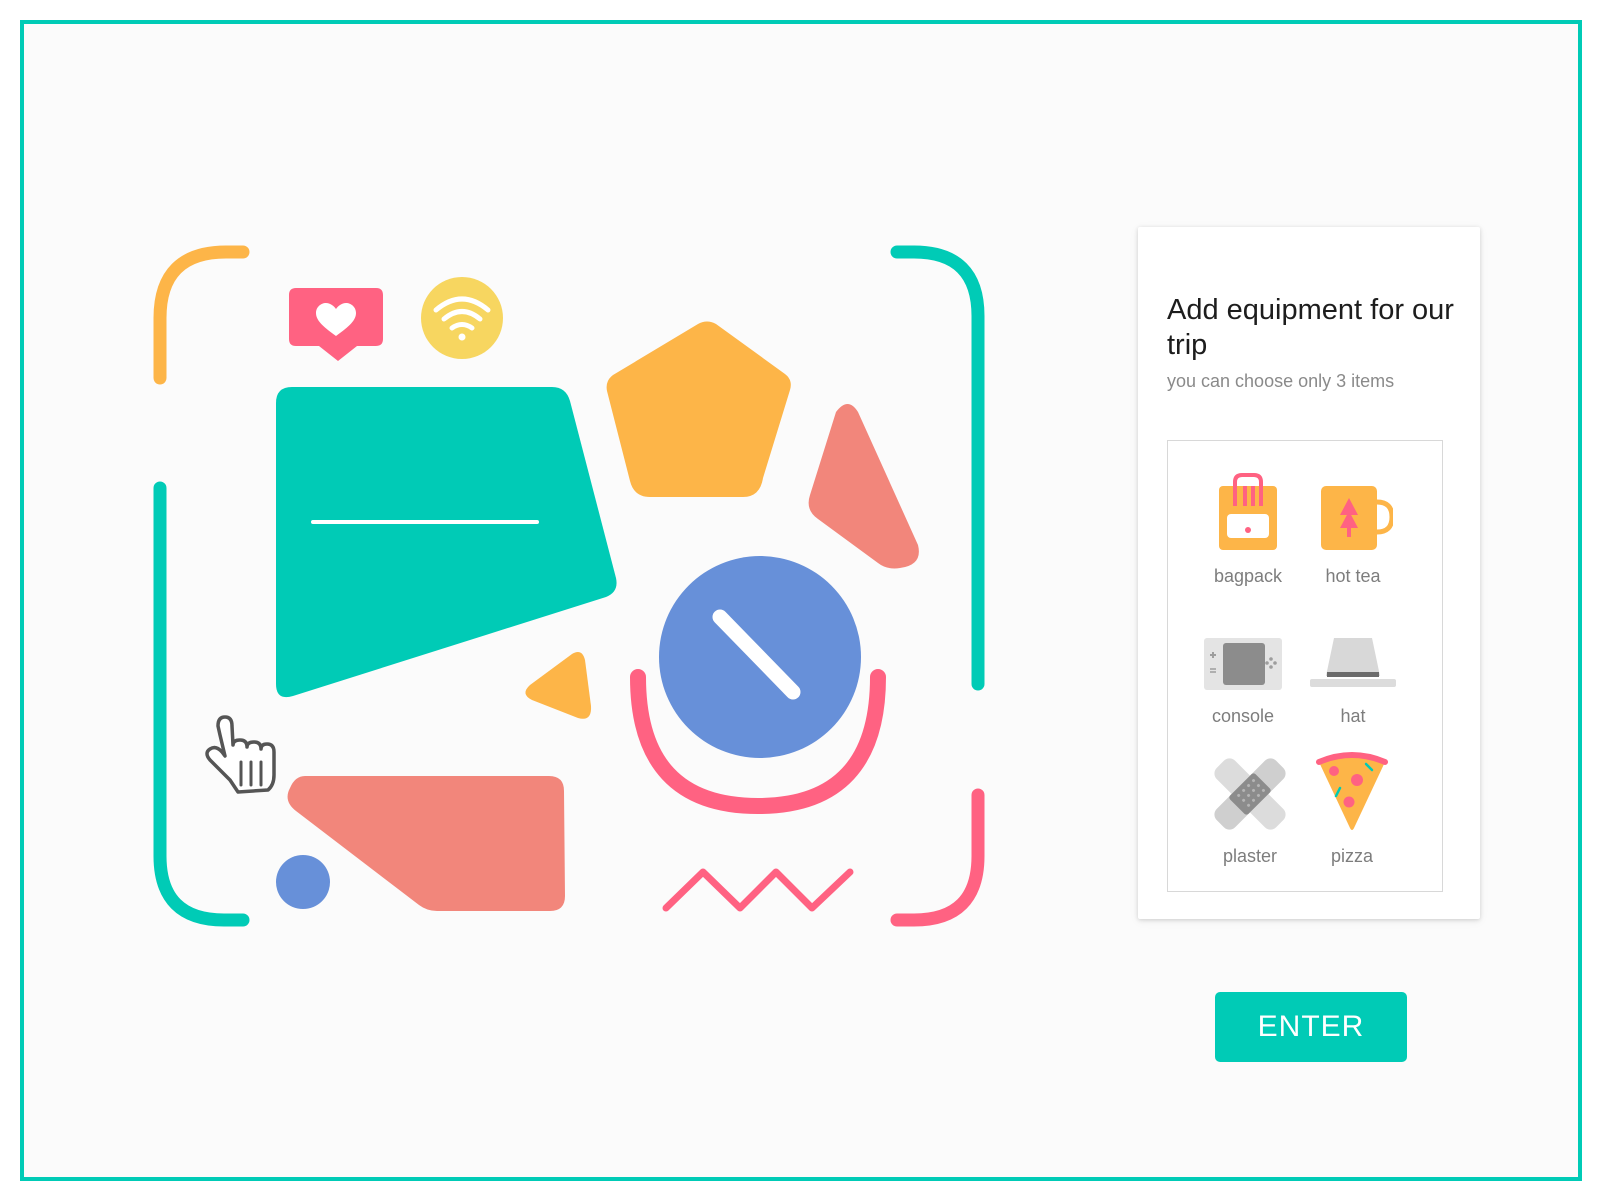 Image resolution: width=1600 pixels, height=1200 pixels. What do you see at coordinates (201, 315) in the screenshot?
I see `bracket-top-left` at bounding box center [201, 315].